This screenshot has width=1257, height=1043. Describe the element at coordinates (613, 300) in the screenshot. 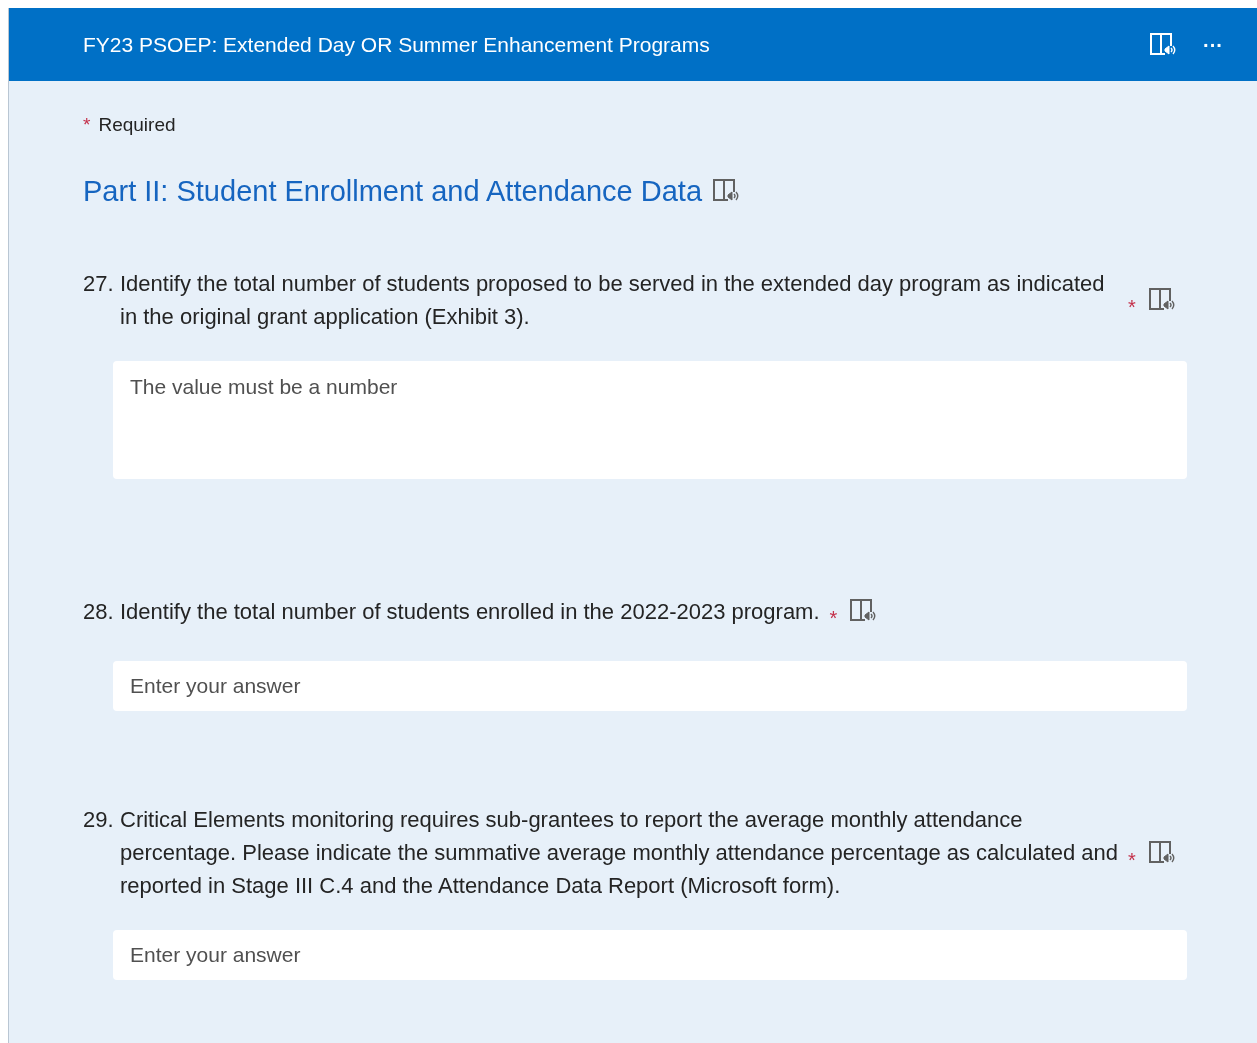

I see `question-text: Identify the total number of students proposed to be served in the extended day program as indicated in the original grant application (Exhibit 3).` at that location.